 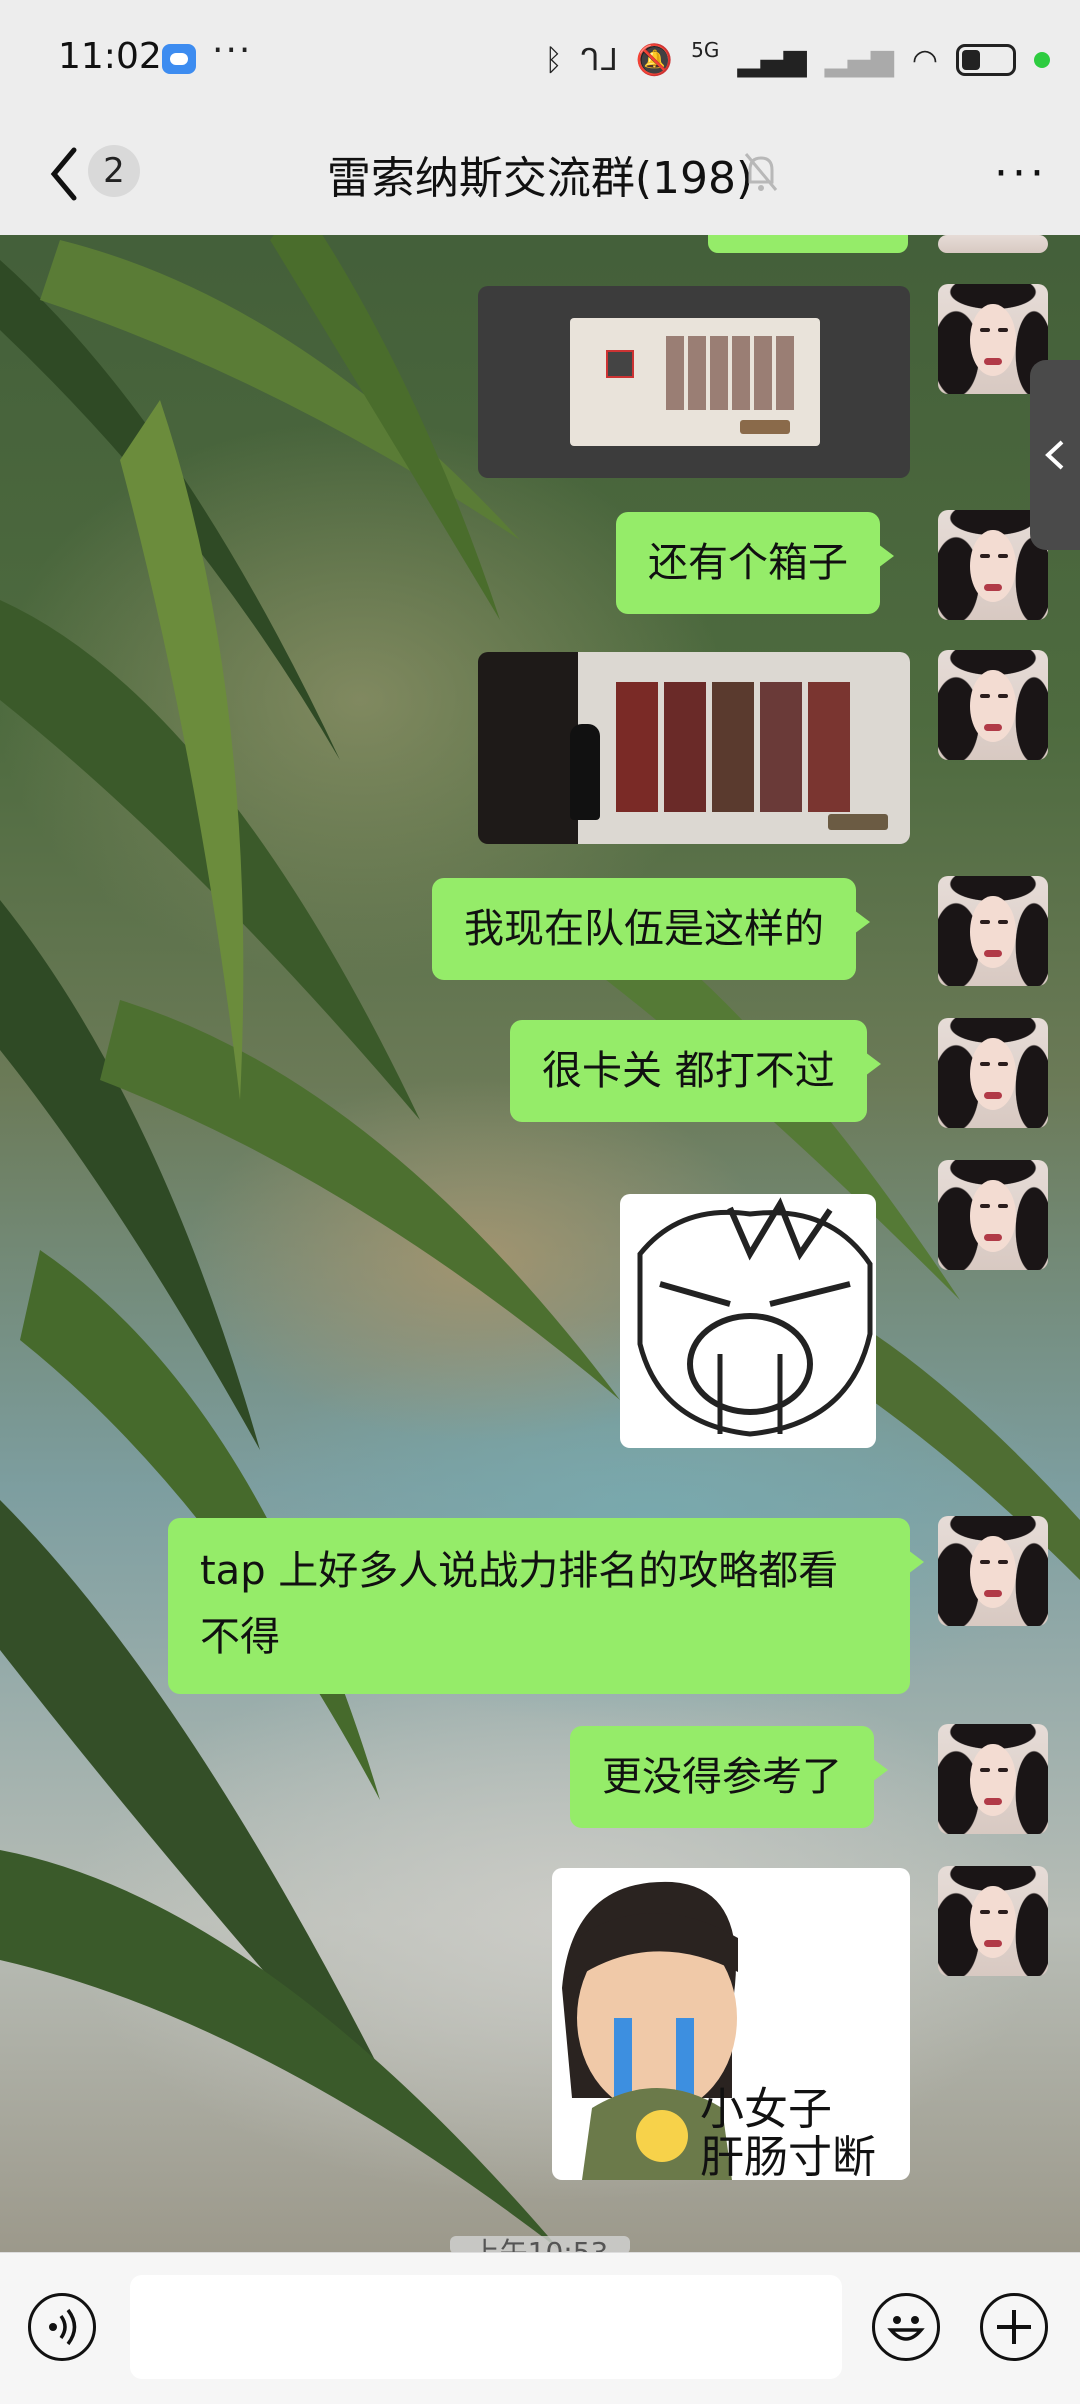 What do you see at coordinates (772, 60) in the screenshot?
I see `signal-bars-icon: ▂▄▆` at bounding box center [772, 60].